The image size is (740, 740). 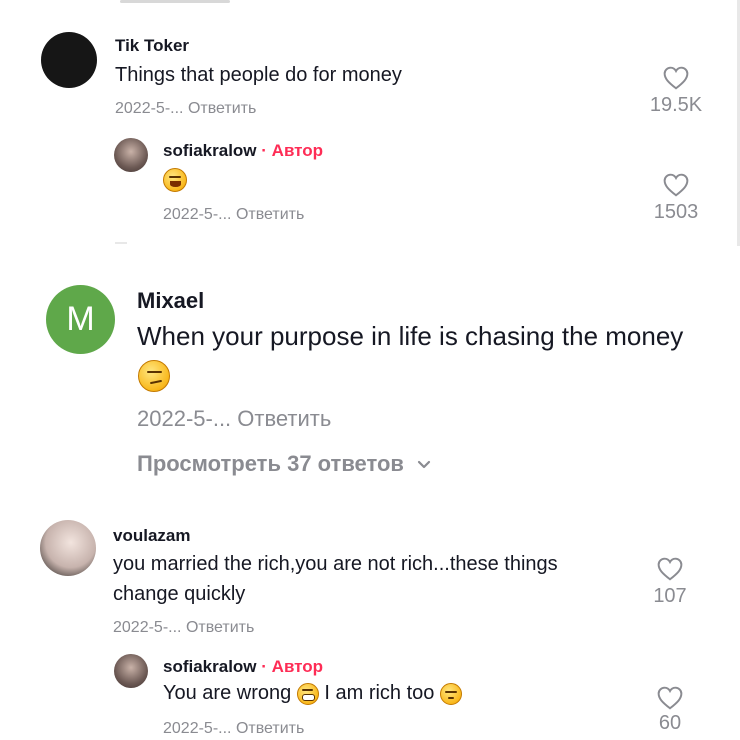 I want to click on comment-username: Mixael, so click(x=170, y=301).